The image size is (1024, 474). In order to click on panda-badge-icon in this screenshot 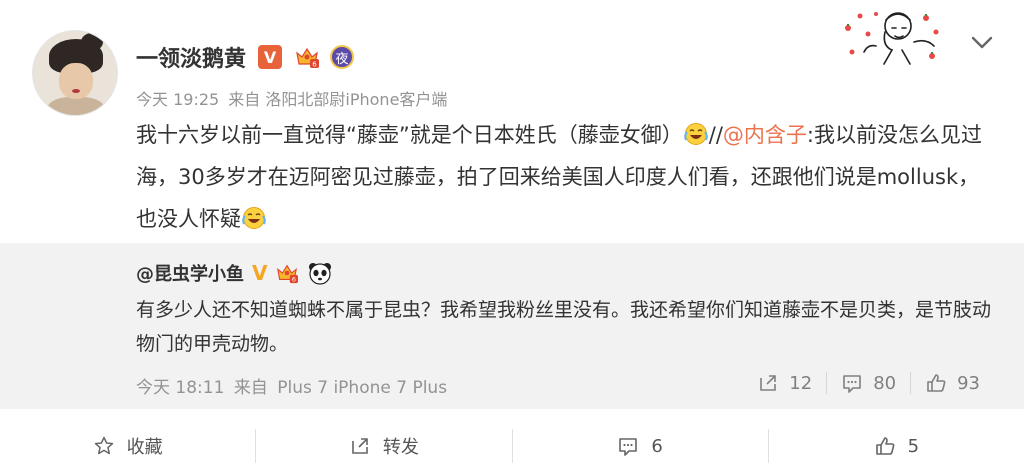, I will do `click(320, 273)`.